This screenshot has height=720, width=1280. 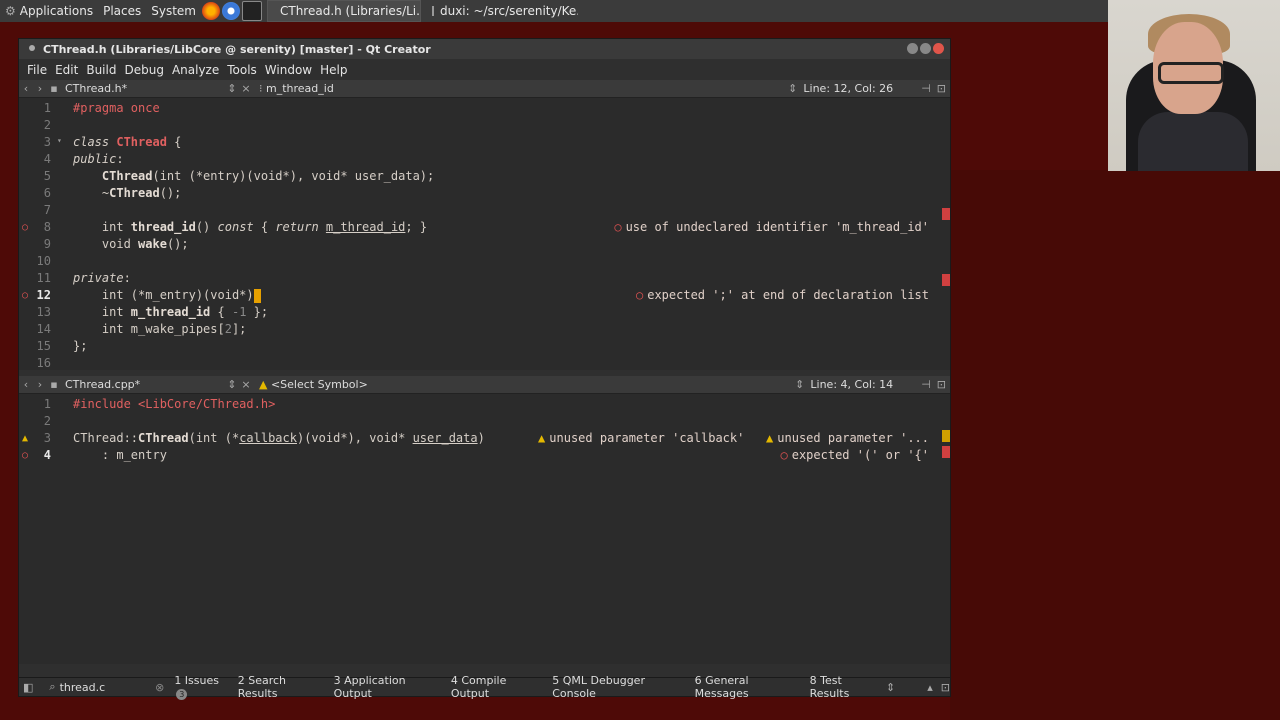 I want to click on locator: ⌕ thread.c, so click(x=102, y=687).